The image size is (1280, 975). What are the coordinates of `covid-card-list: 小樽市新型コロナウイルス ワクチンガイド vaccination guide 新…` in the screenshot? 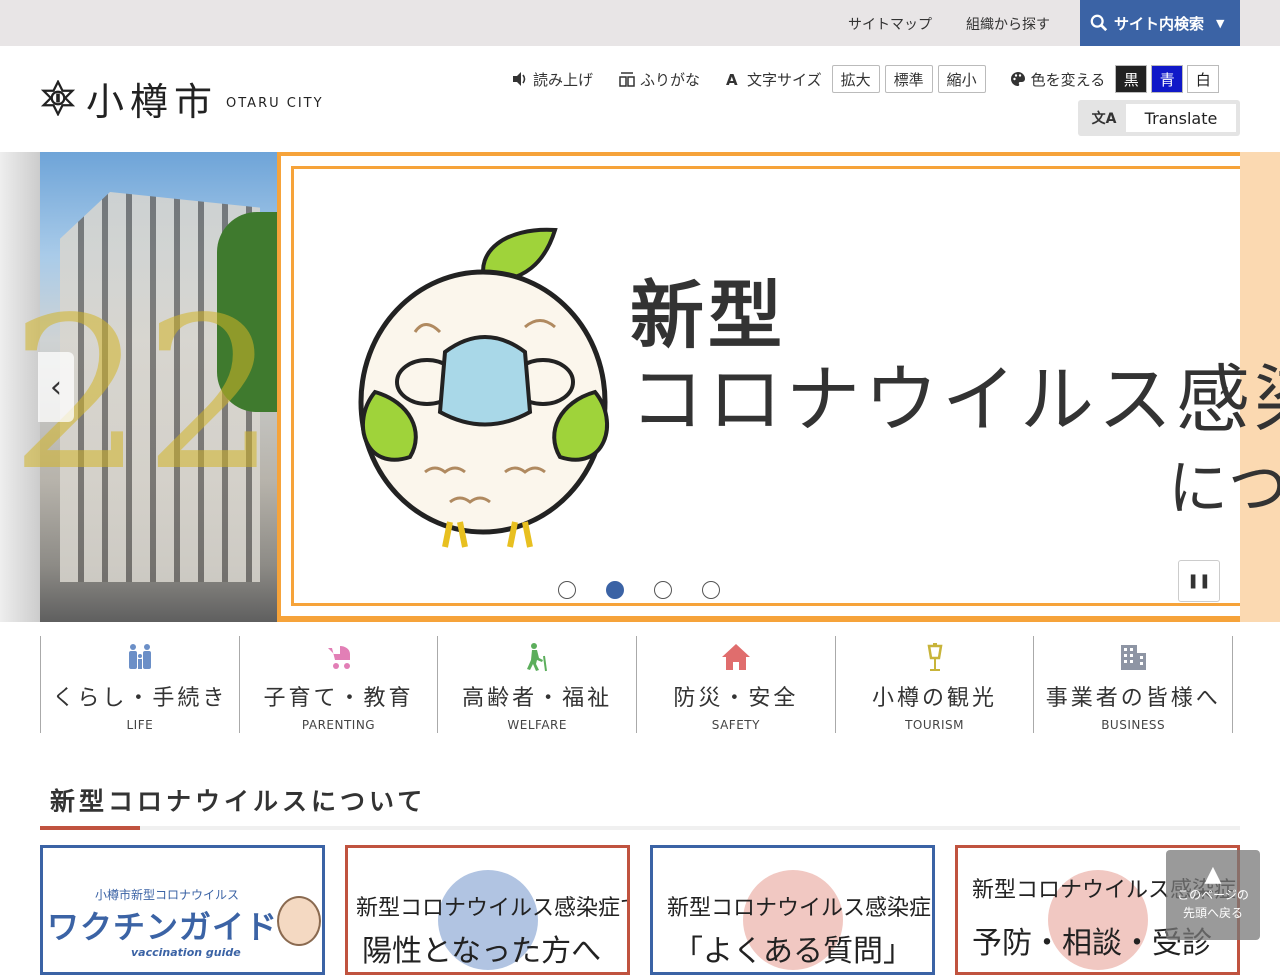 It's located at (640, 910).